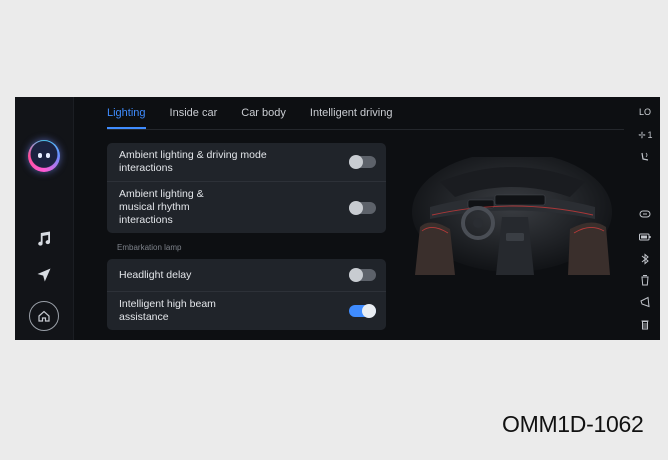 This screenshot has width=668, height=460. What do you see at coordinates (44, 239) in the screenshot?
I see `music-icon` at bounding box center [44, 239].